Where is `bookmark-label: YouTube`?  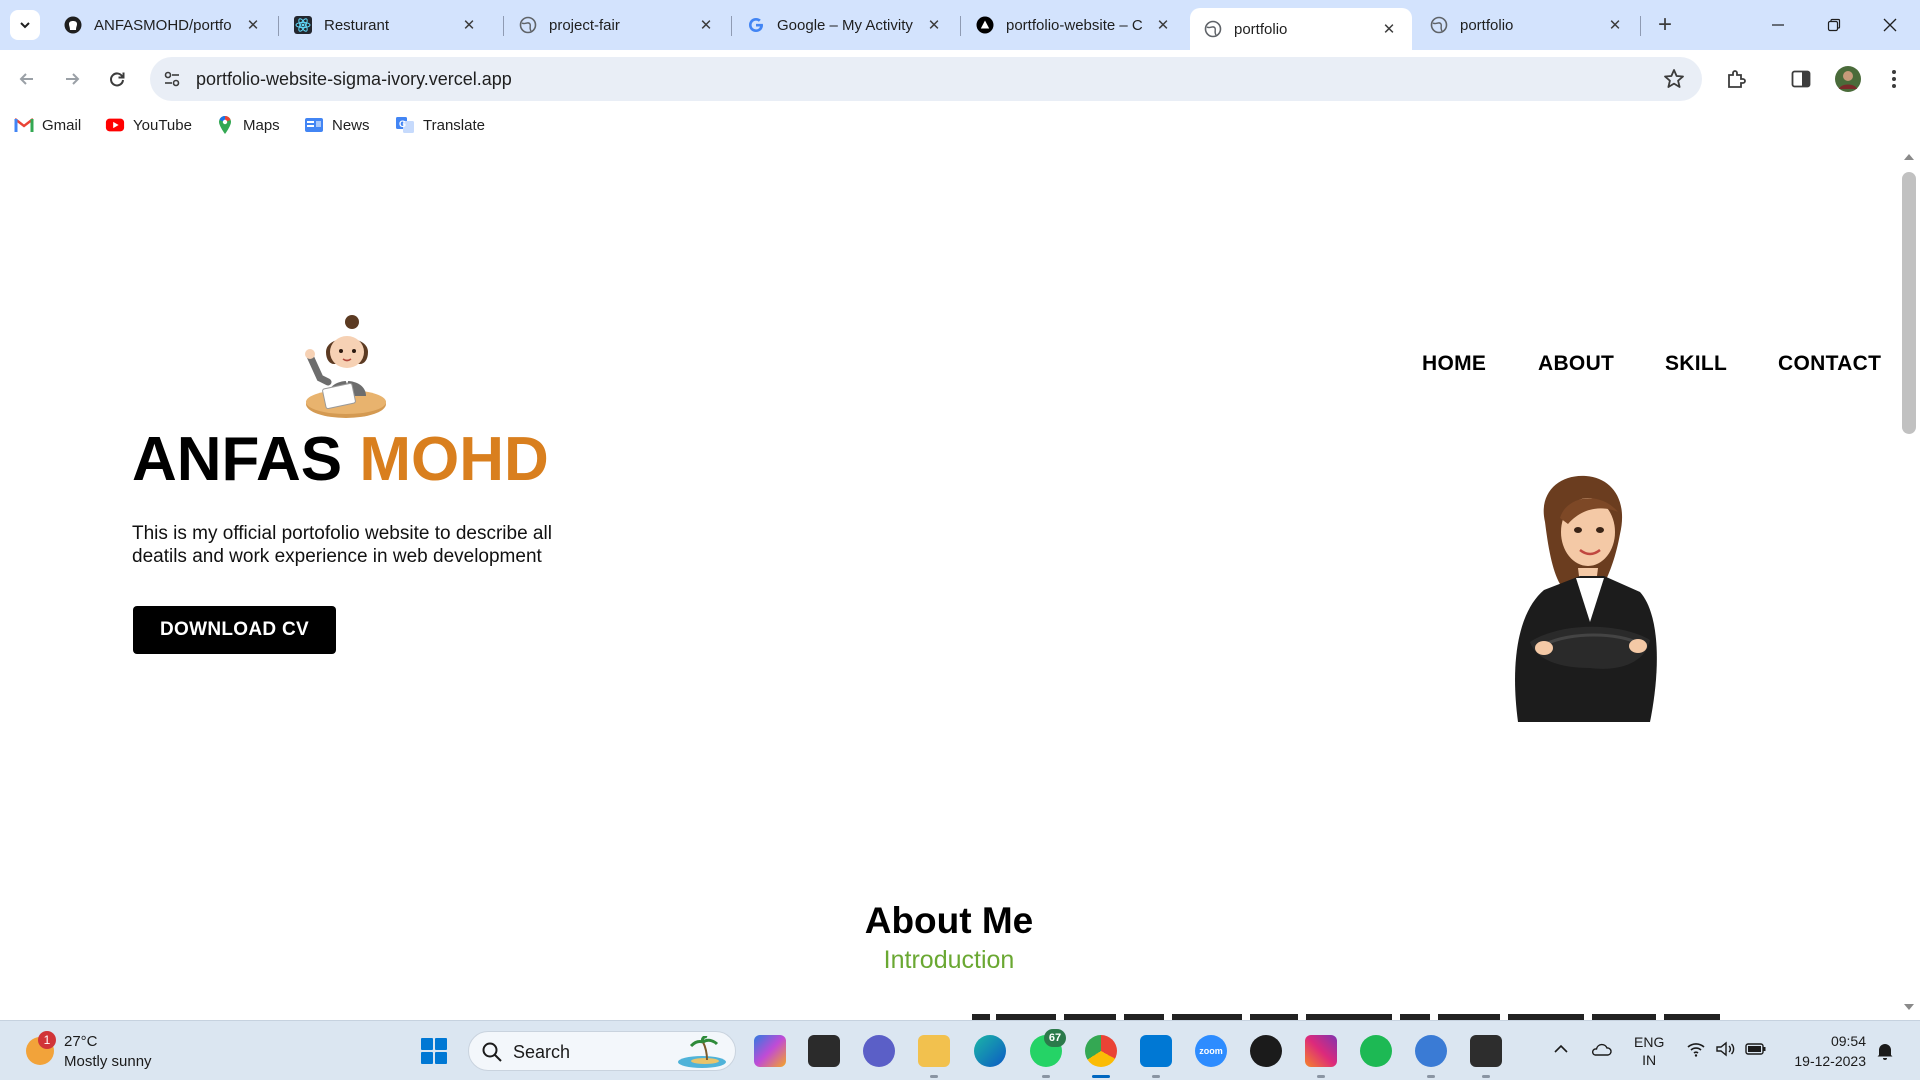 bookmark-label: YouTube is located at coordinates (162, 125).